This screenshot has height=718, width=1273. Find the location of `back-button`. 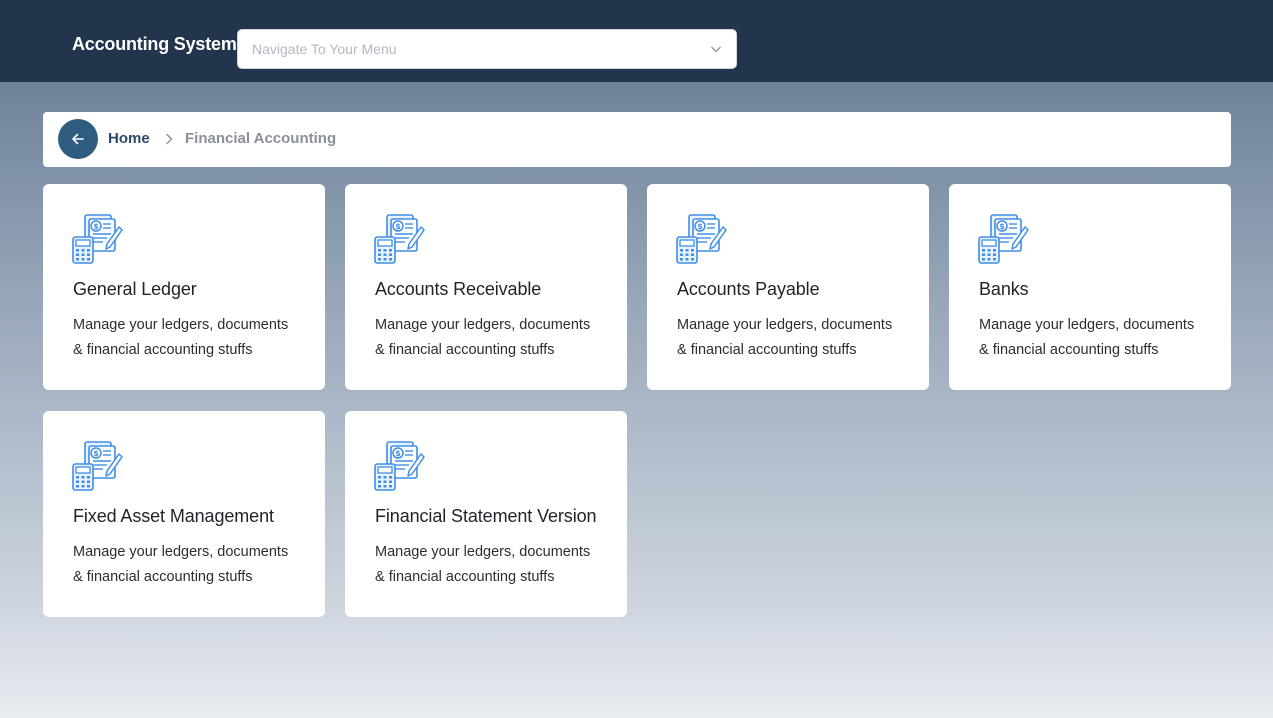

back-button is located at coordinates (78, 139).